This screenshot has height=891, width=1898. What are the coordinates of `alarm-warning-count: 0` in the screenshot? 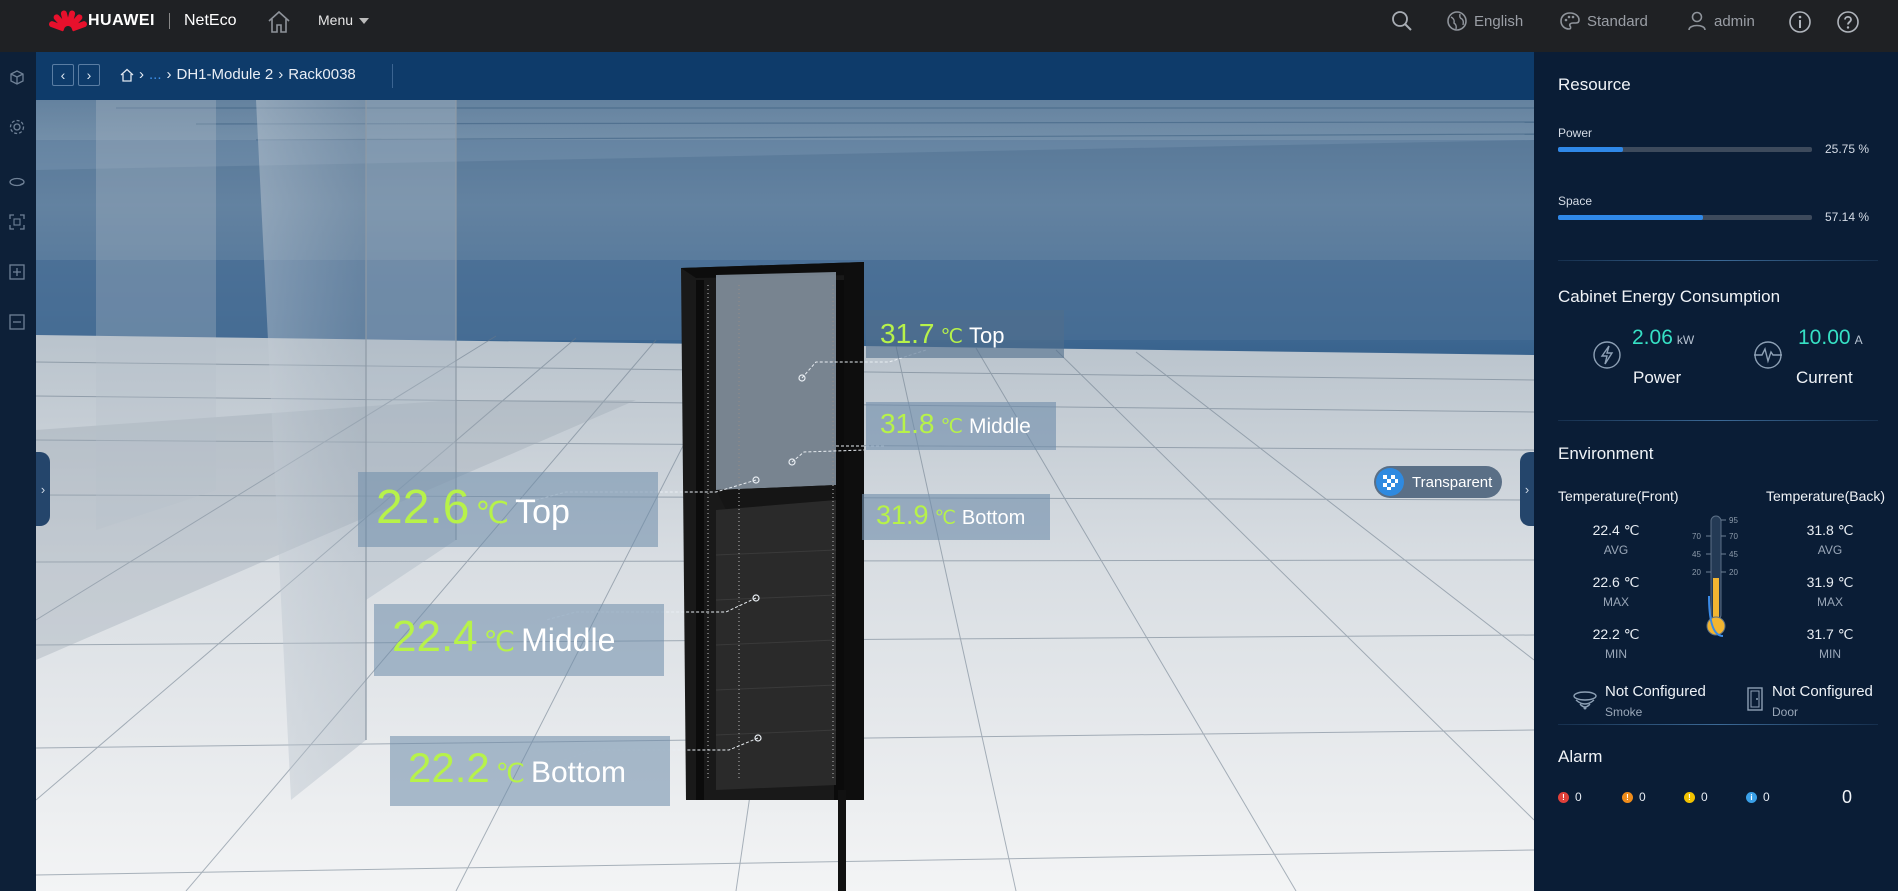 It's located at (1766, 797).